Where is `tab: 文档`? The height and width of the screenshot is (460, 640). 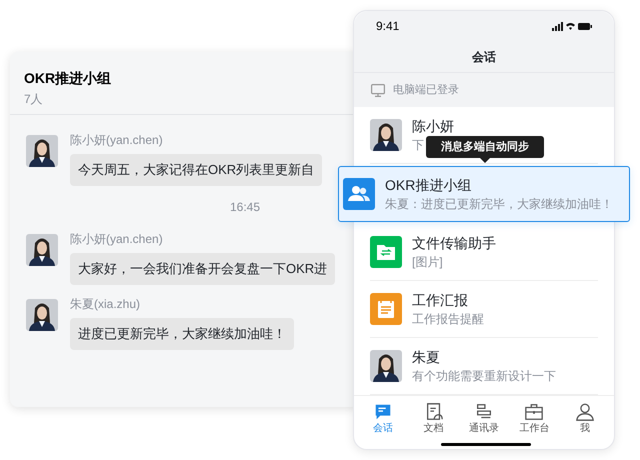 tab: 文档 is located at coordinates (434, 418).